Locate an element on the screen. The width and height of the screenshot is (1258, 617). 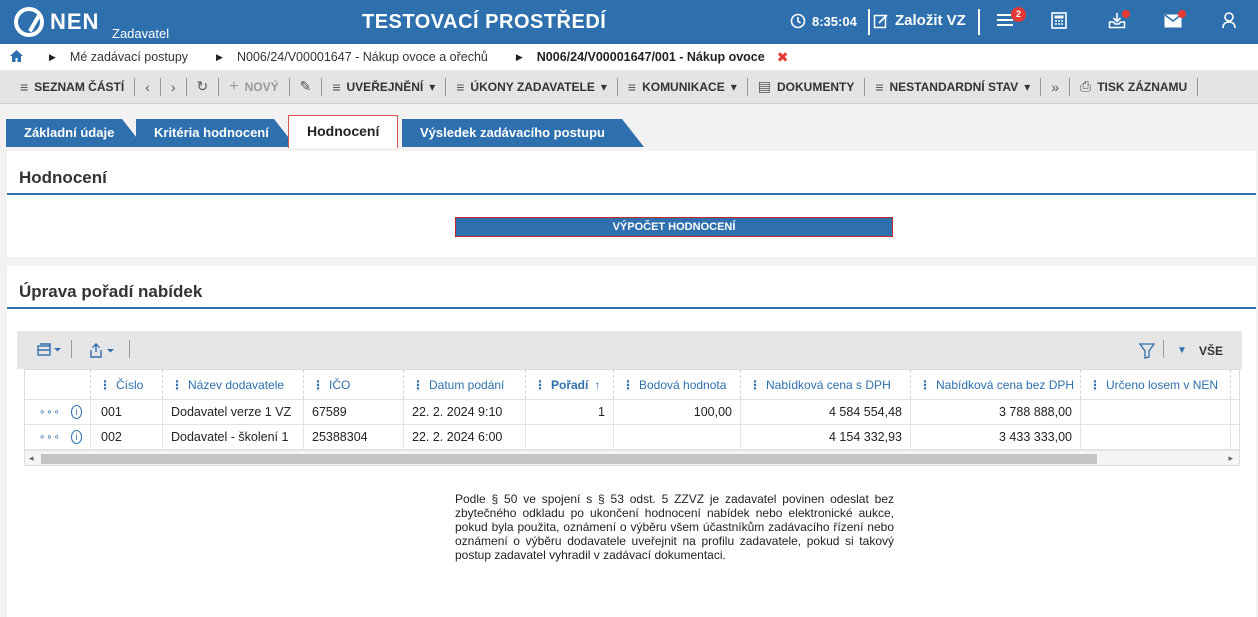
cell-rank is located at coordinates (570, 437).